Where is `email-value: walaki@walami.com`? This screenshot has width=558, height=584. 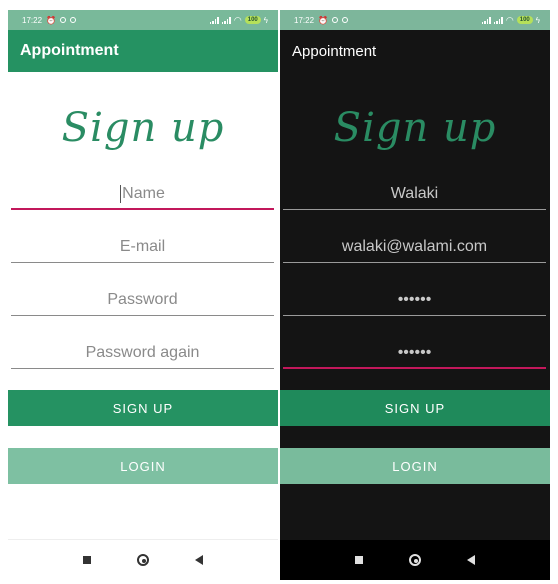 email-value: walaki@walami.com is located at coordinates (414, 246).